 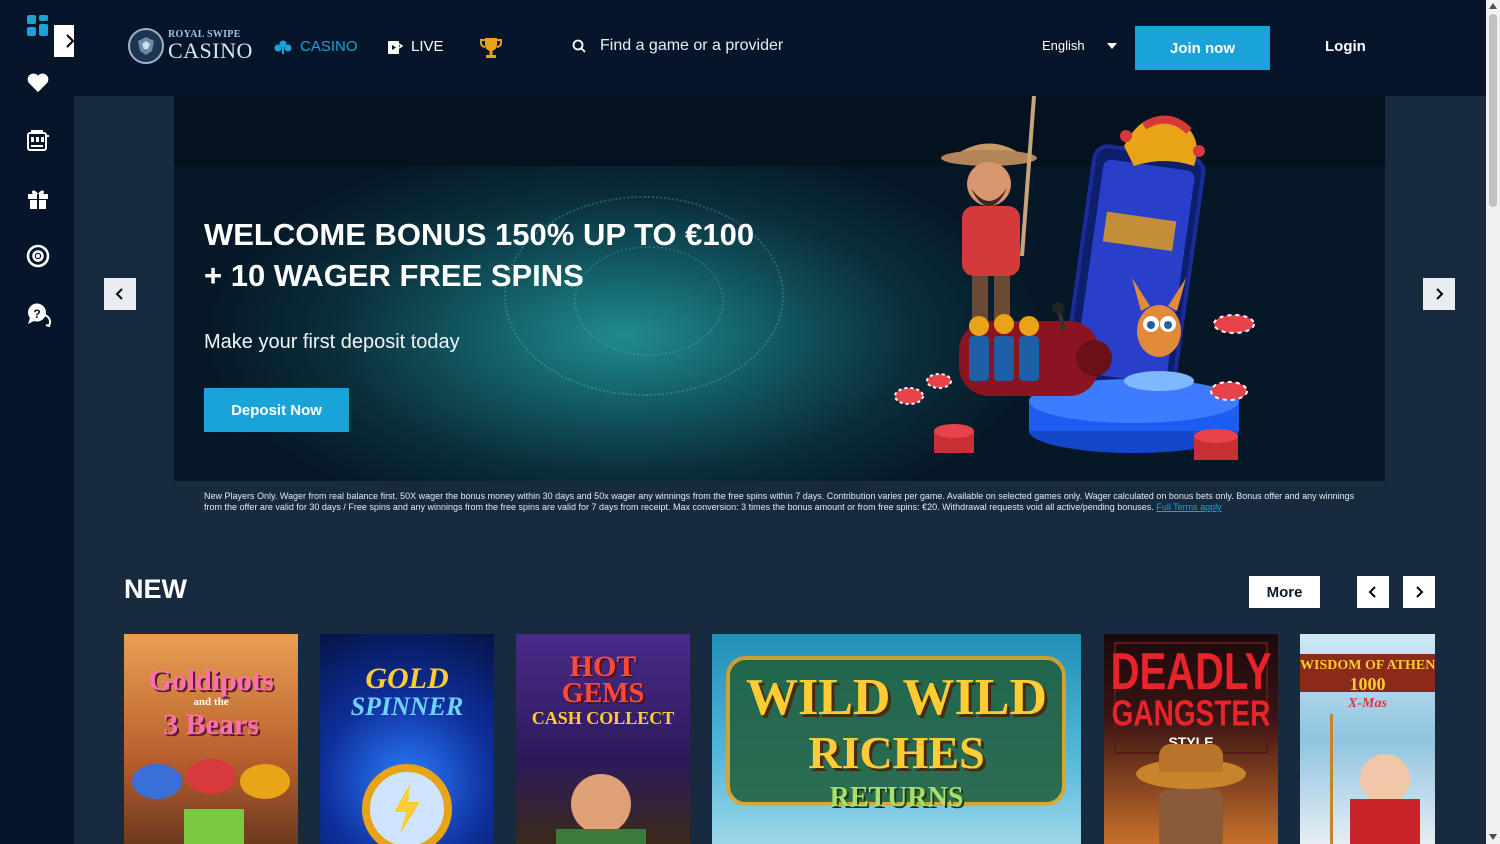 What do you see at coordinates (1074, 278) in the screenshot?
I see `hero-illustration` at bounding box center [1074, 278].